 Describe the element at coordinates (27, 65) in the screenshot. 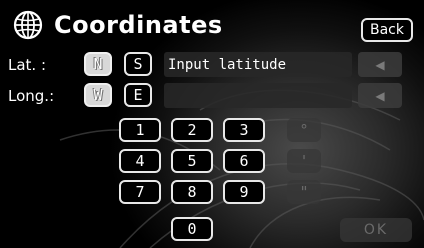

I see `latitude-label: Lat. :` at that location.